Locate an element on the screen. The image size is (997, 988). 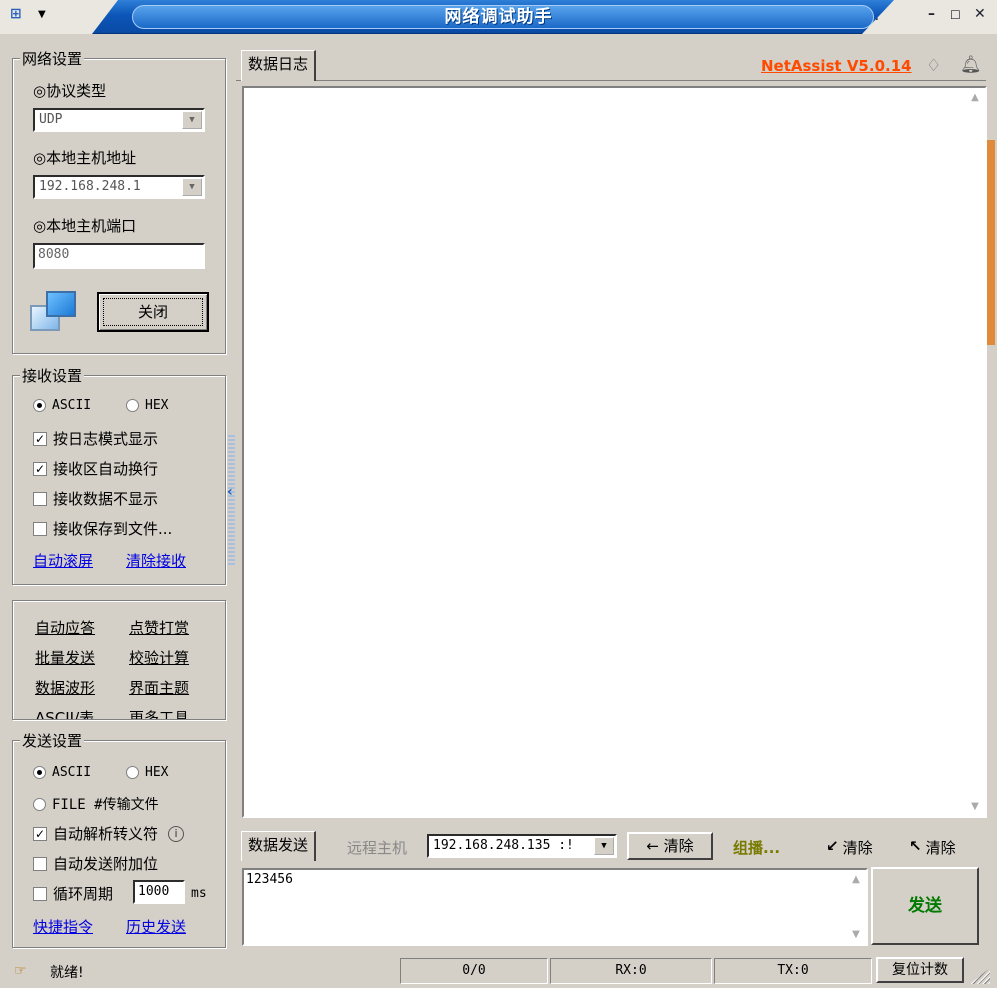
status-tx: TX:0 is located at coordinates (793, 971).